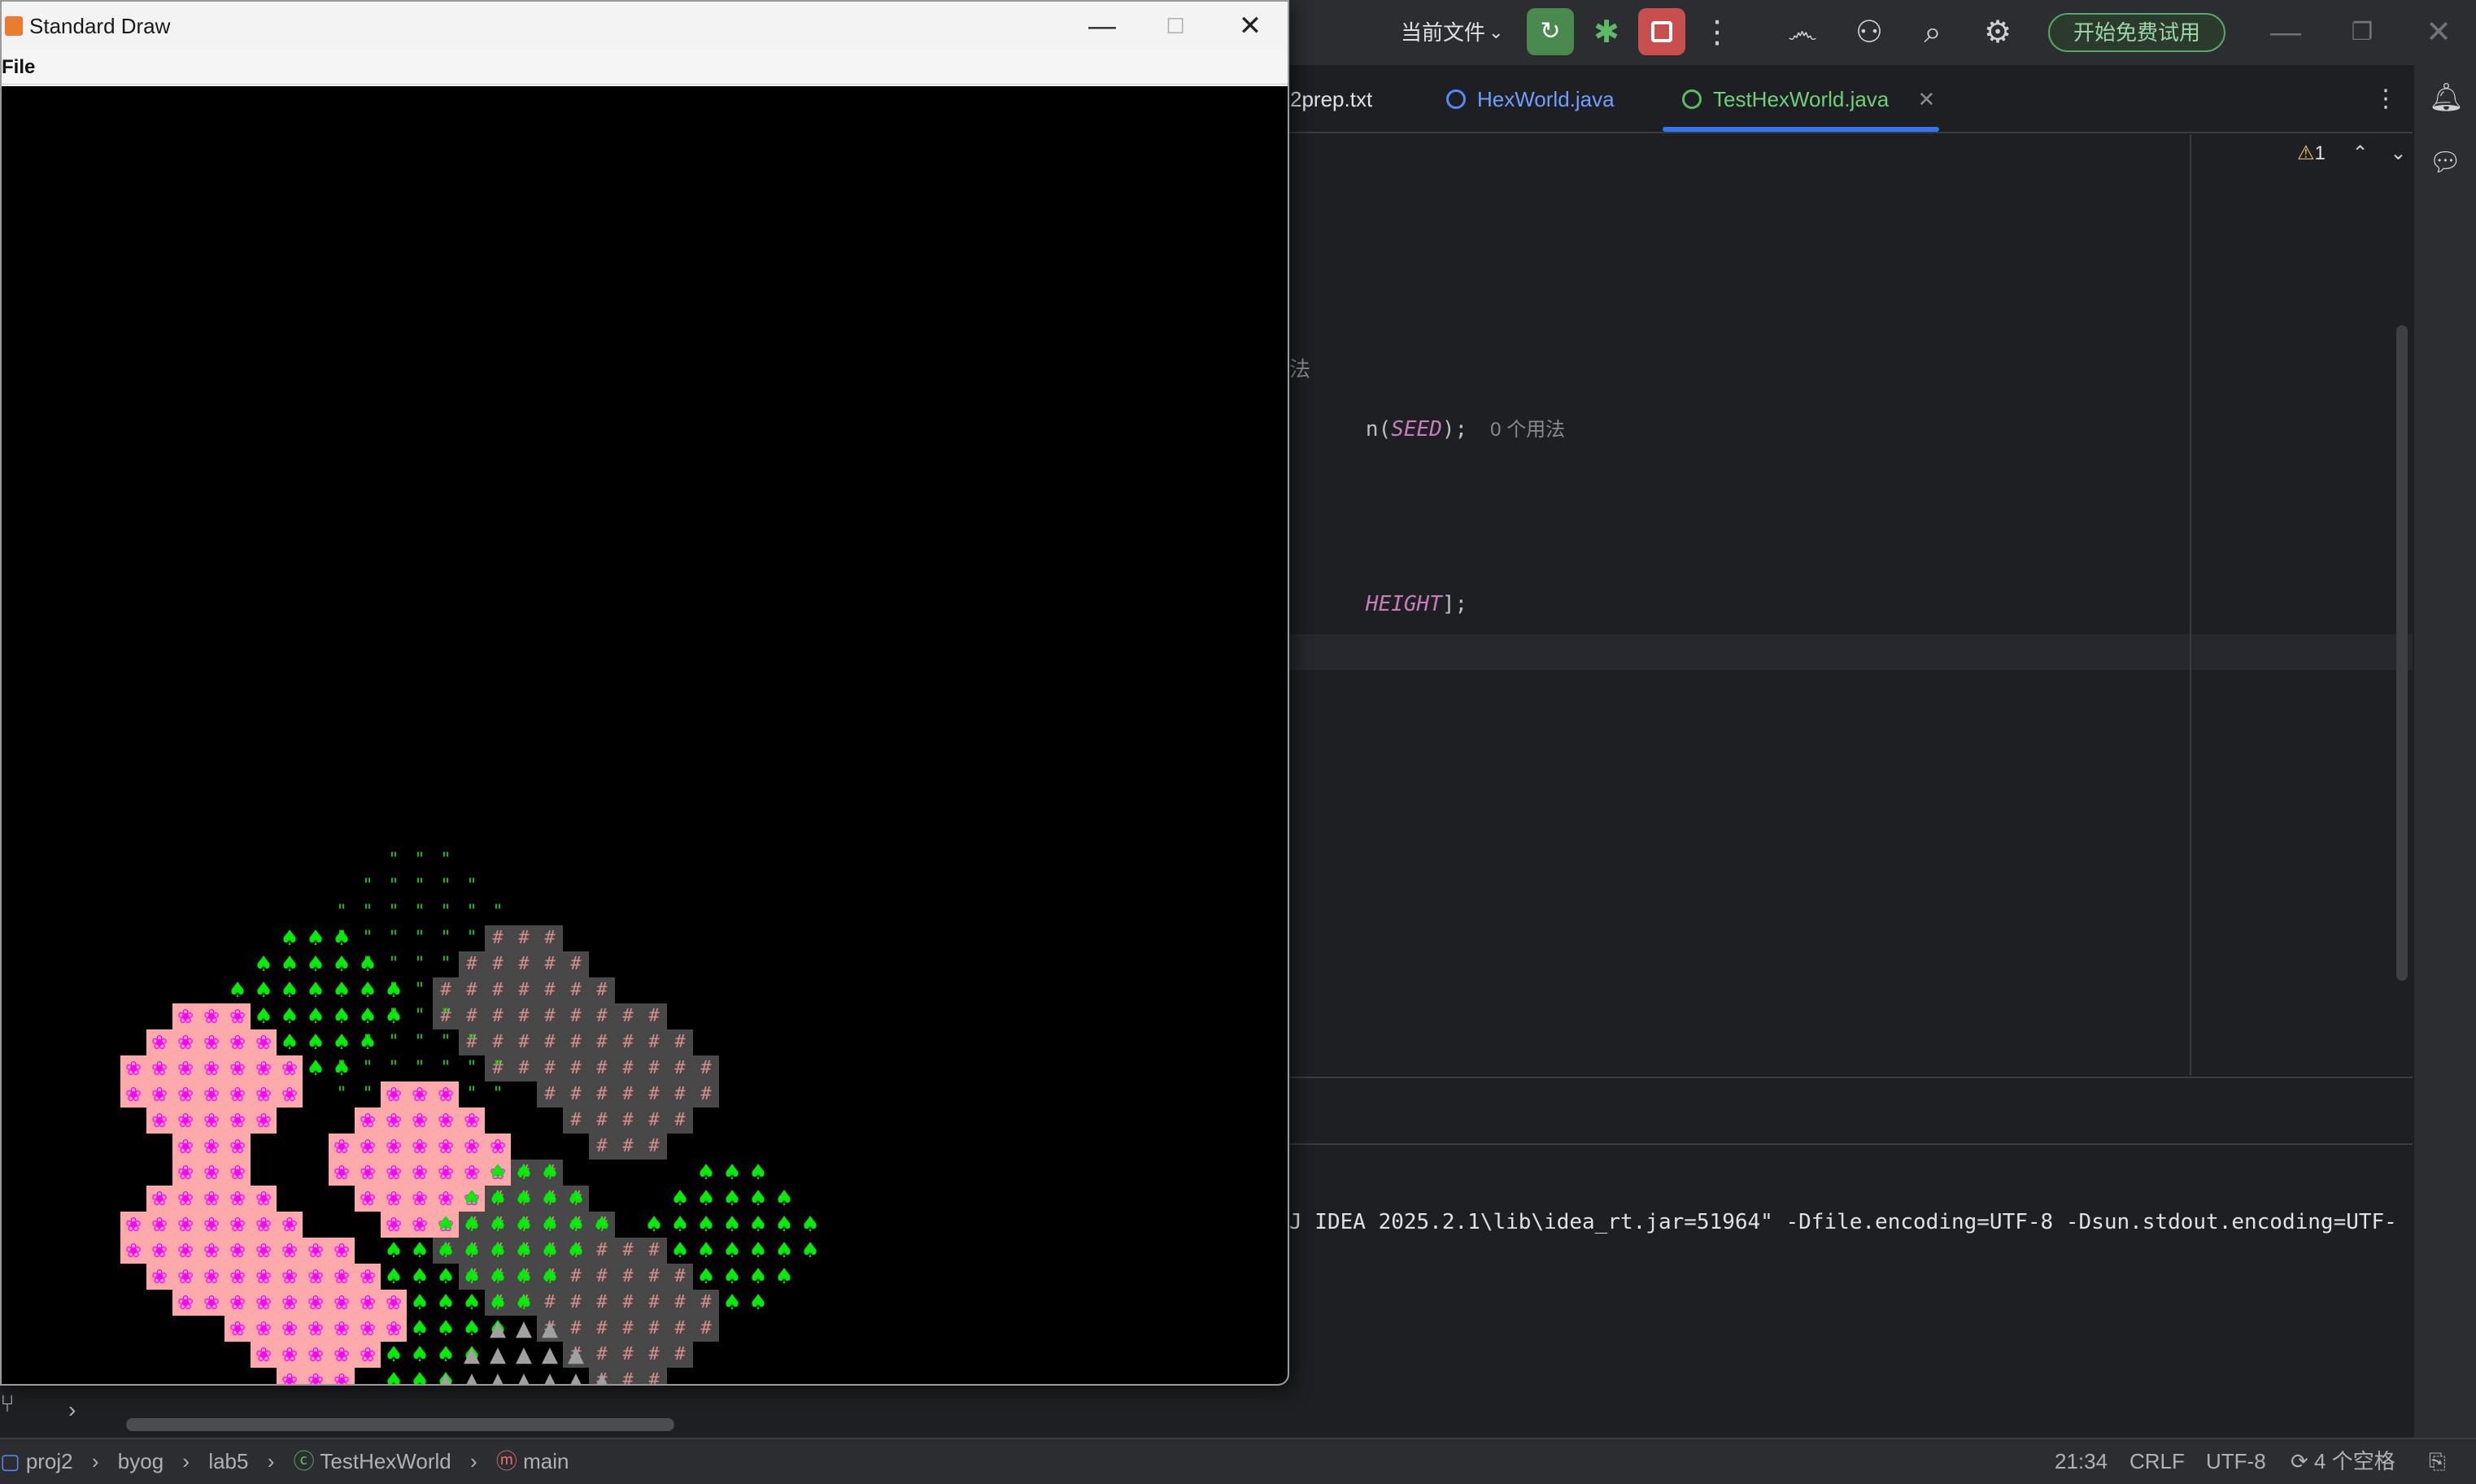 Image resolution: width=2476 pixels, height=1484 pixels. Describe the element at coordinates (1997, 32) in the screenshot. I see `settings-icon: ⚙` at that location.